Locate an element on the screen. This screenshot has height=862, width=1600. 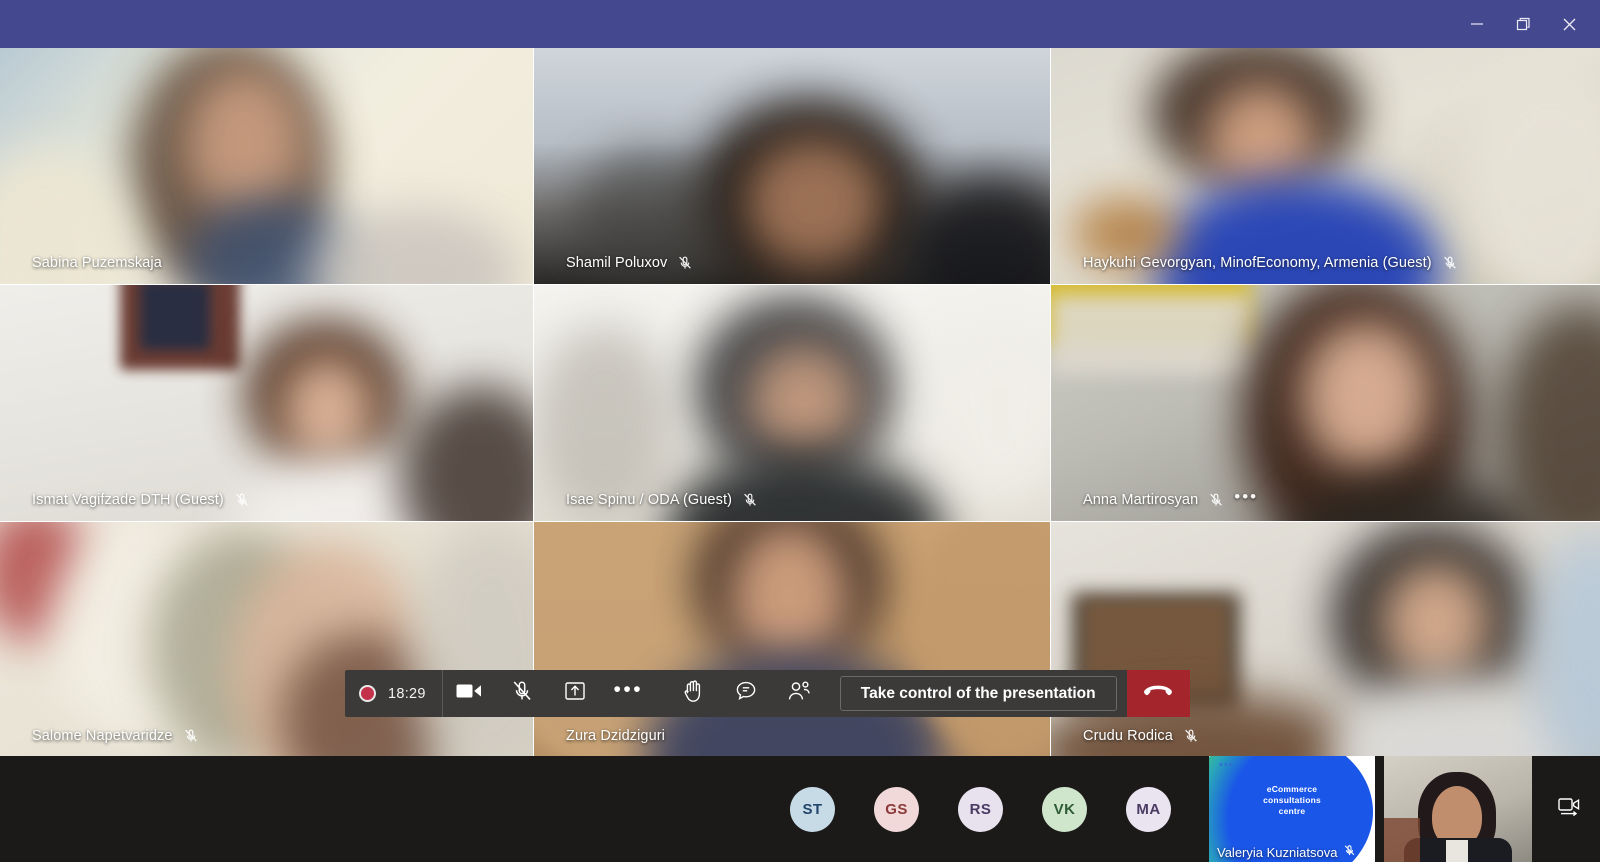
minimize-icon is located at coordinates (1477, 24).